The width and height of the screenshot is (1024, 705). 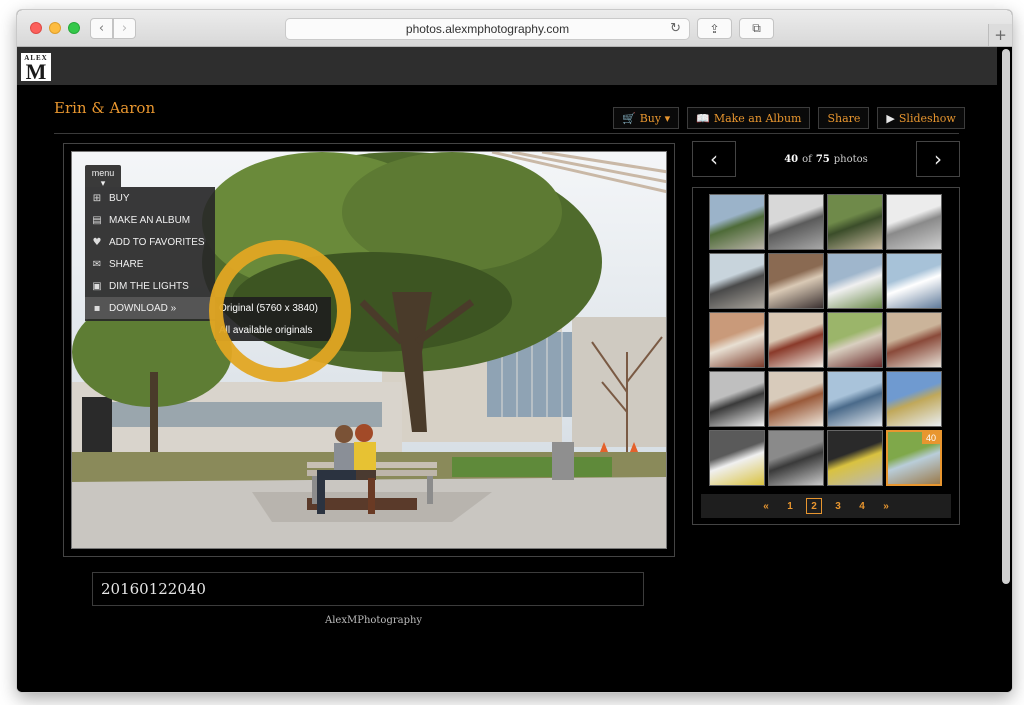 I want to click on site-logo: ALEX M, so click(x=36, y=68).